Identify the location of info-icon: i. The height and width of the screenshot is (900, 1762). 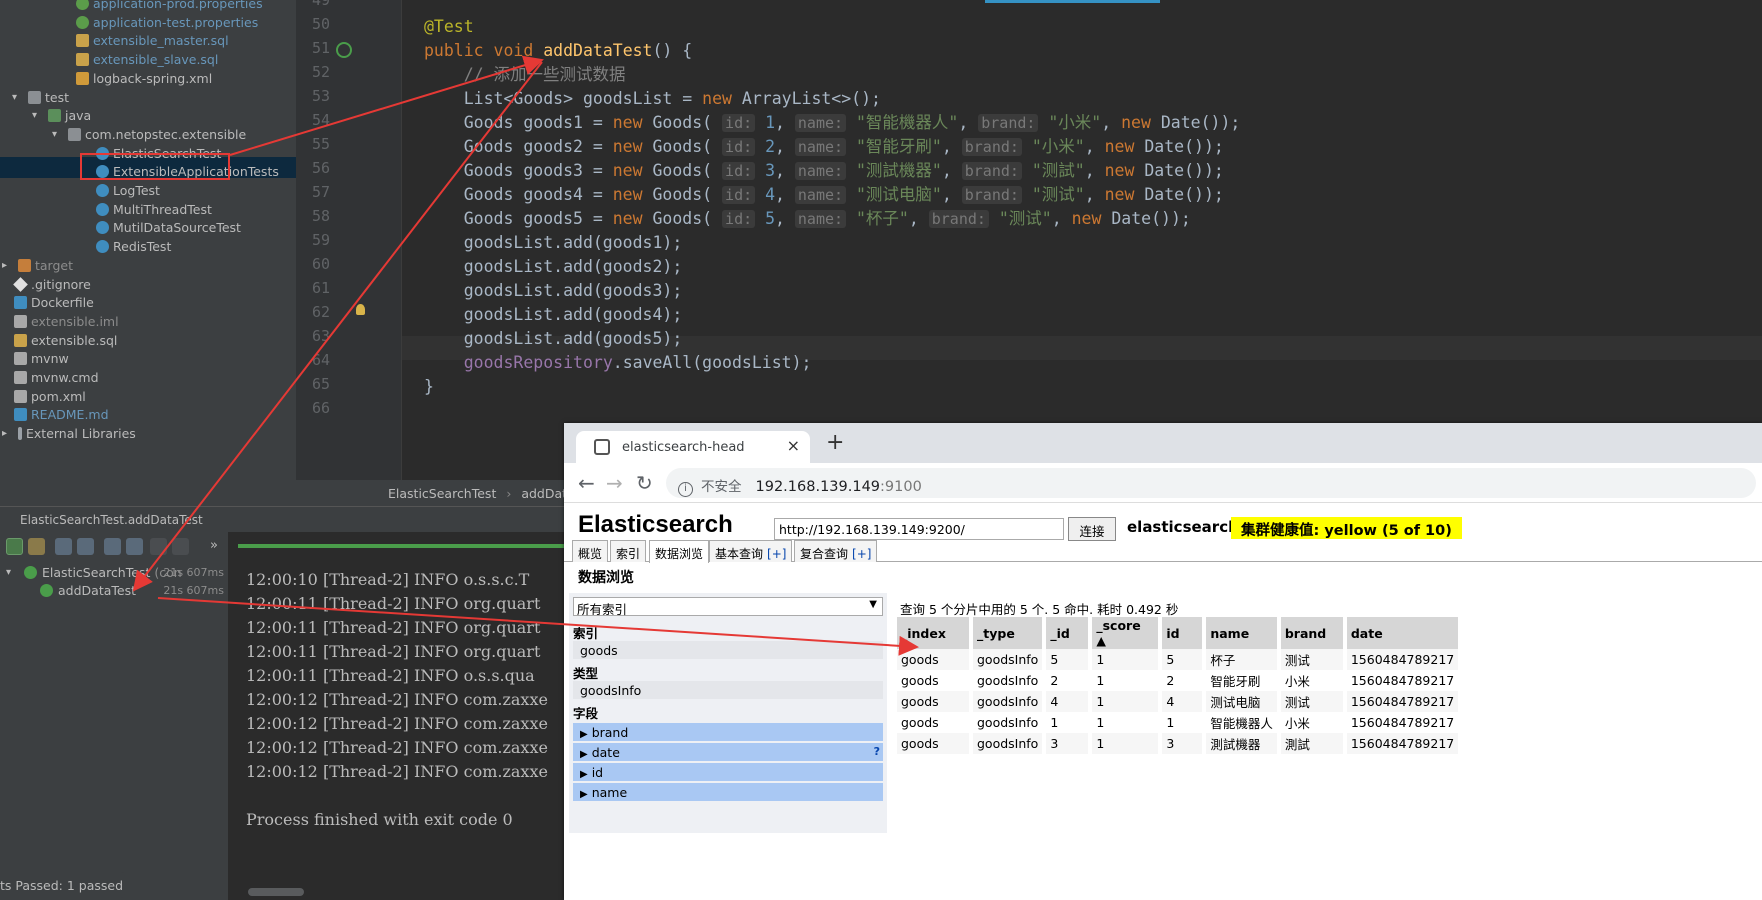
(685, 489).